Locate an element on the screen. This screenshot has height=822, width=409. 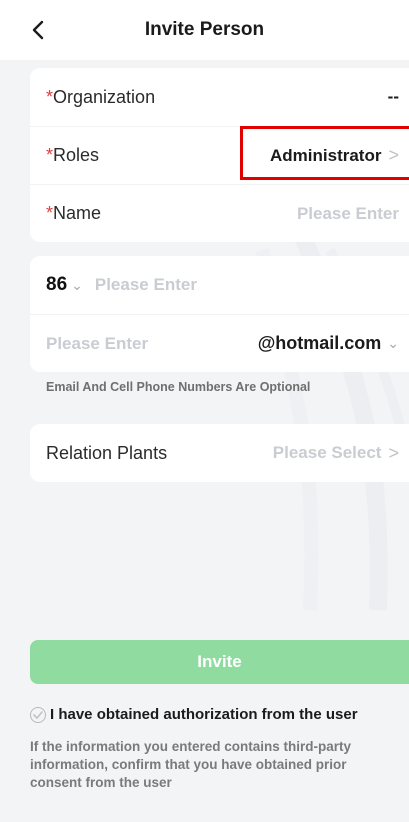
email-input: Please Enter is located at coordinates (97, 344).